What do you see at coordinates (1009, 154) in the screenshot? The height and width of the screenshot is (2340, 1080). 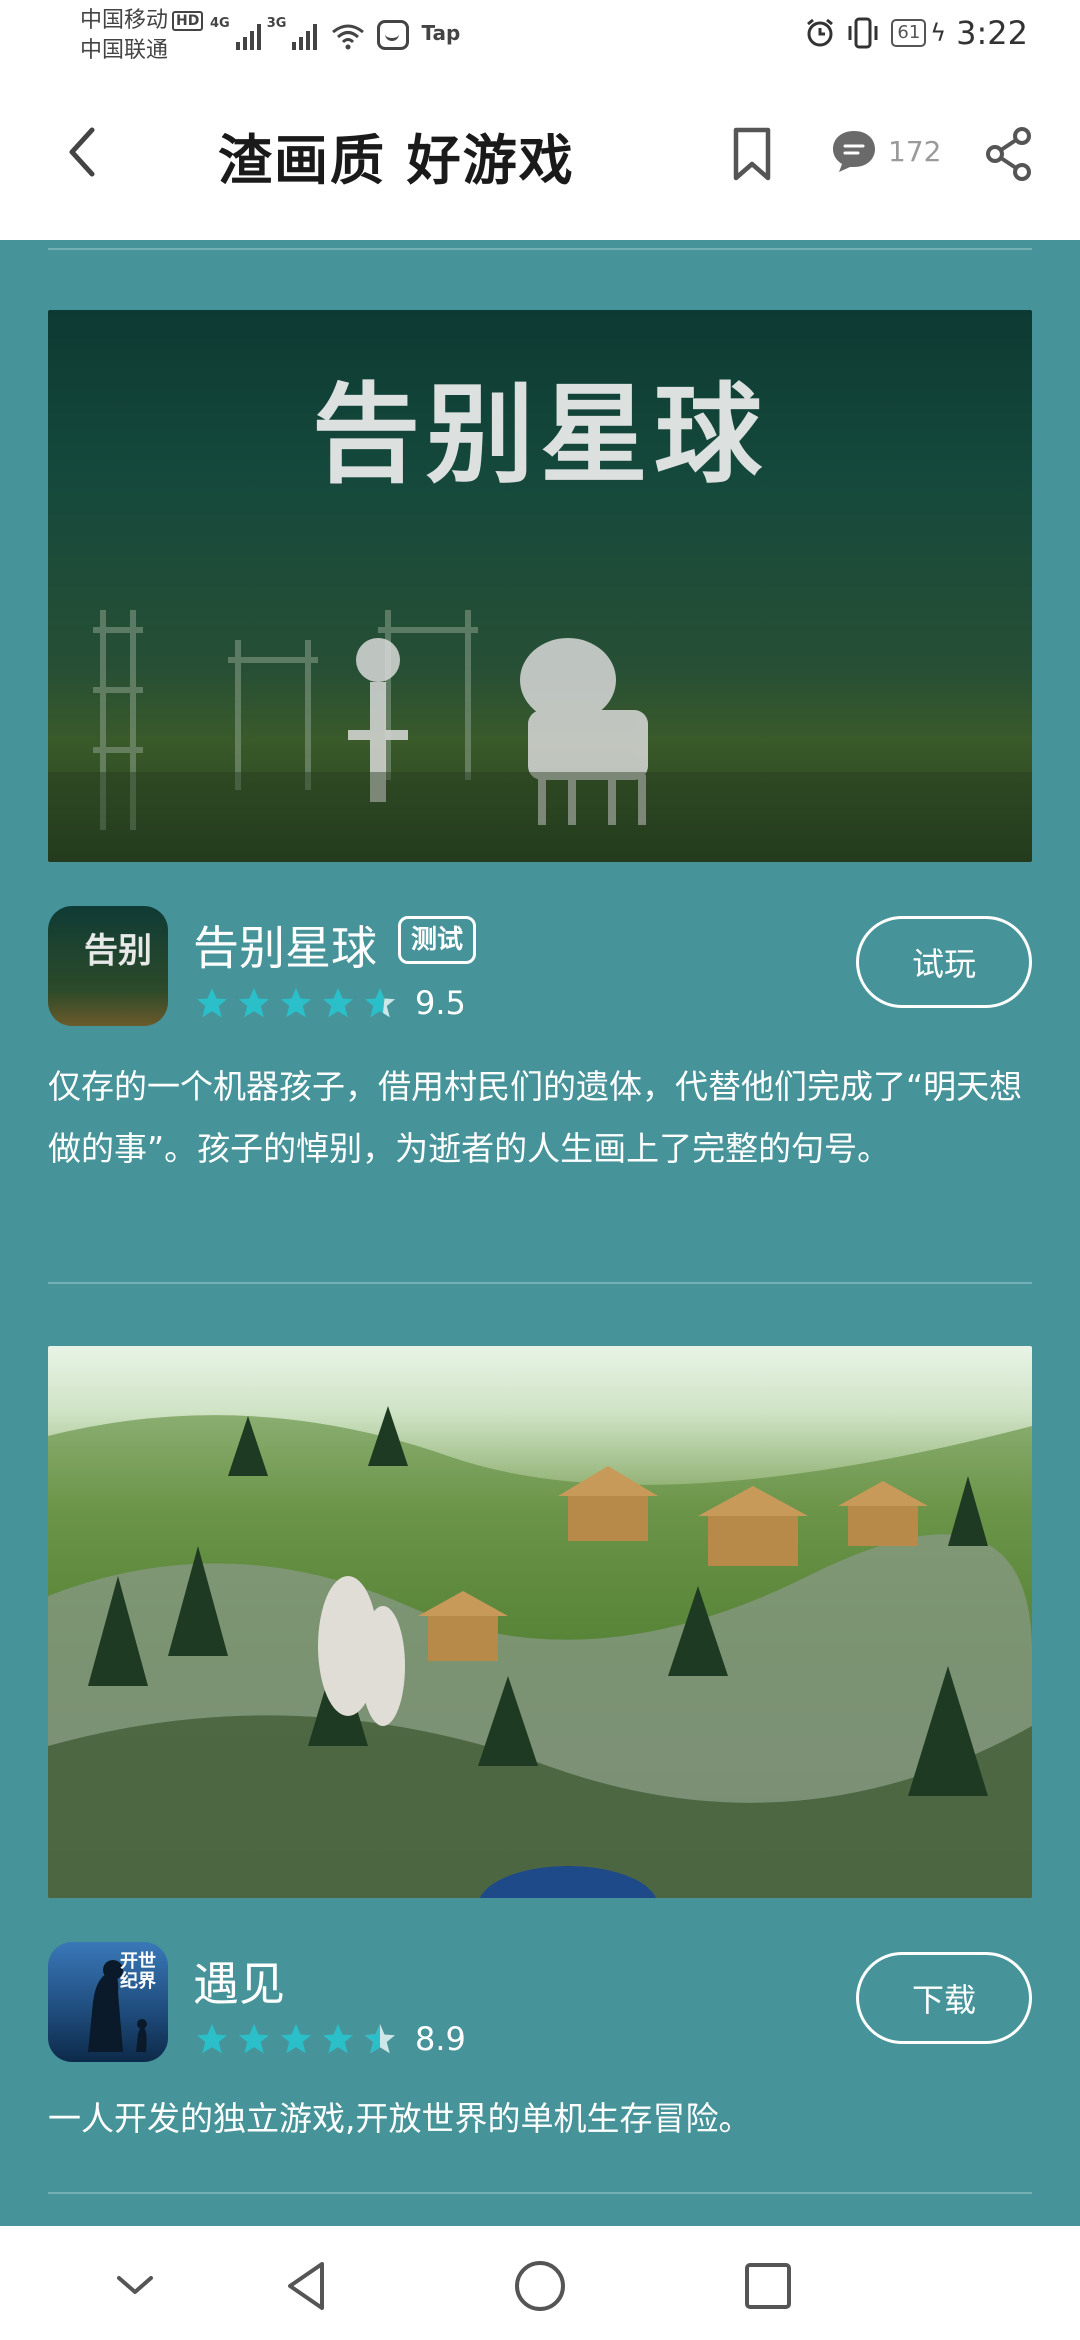 I see `share-button` at bounding box center [1009, 154].